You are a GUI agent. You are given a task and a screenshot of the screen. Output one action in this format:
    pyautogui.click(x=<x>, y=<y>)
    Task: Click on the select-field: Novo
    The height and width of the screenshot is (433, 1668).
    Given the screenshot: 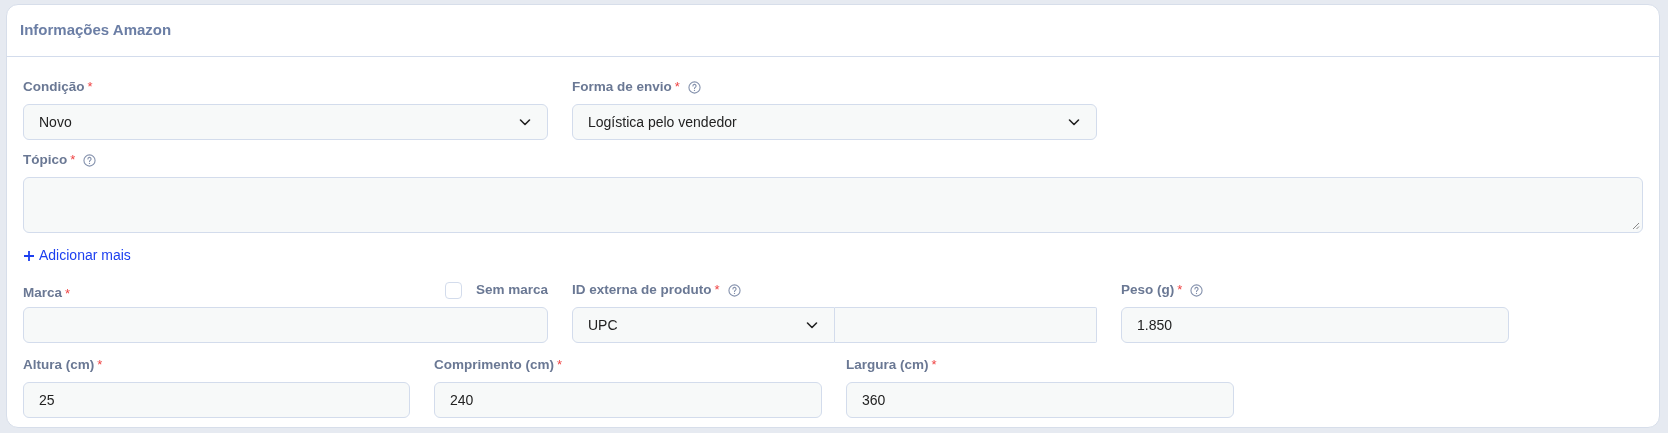 What is the action you would take?
    pyautogui.click(x=285, y=122)
    